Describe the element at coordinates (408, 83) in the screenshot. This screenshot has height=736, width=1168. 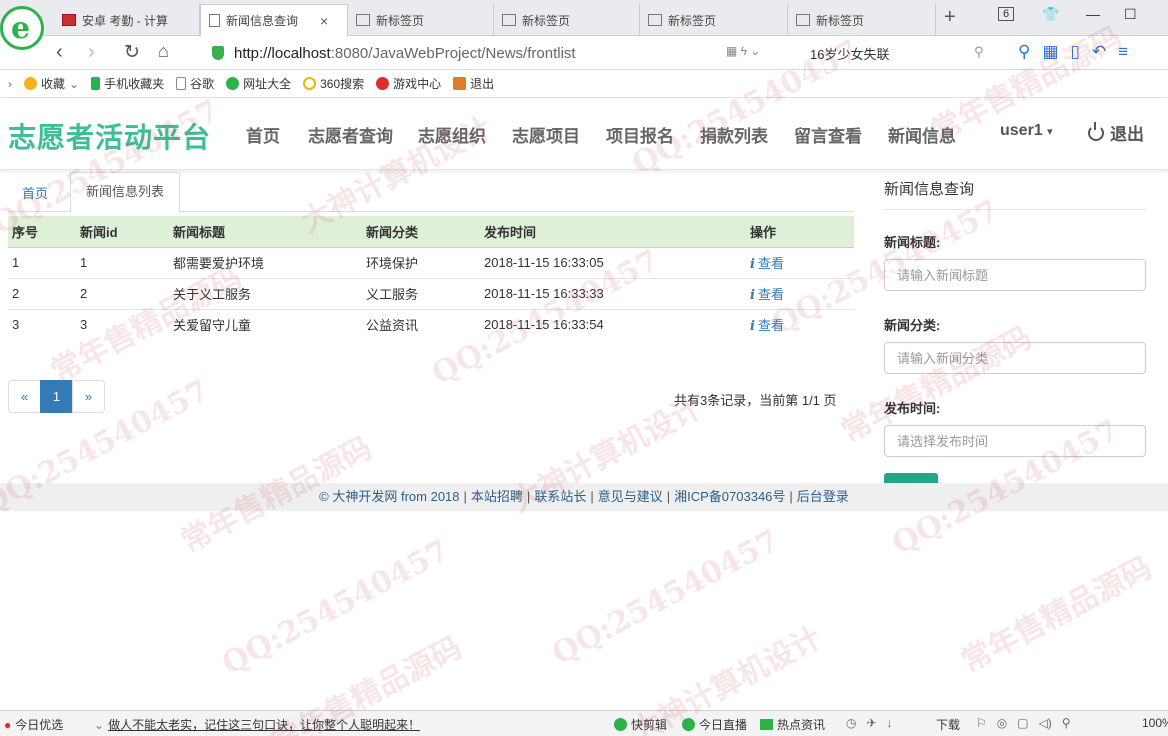
I see `bookmark-games: 游戏中心` at that location.